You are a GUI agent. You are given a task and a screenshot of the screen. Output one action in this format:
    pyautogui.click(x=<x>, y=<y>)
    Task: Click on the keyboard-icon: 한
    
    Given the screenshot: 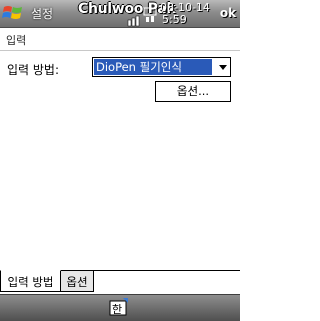 What is the action you would take?
    pyautogui.click(x=118, y=307)
    